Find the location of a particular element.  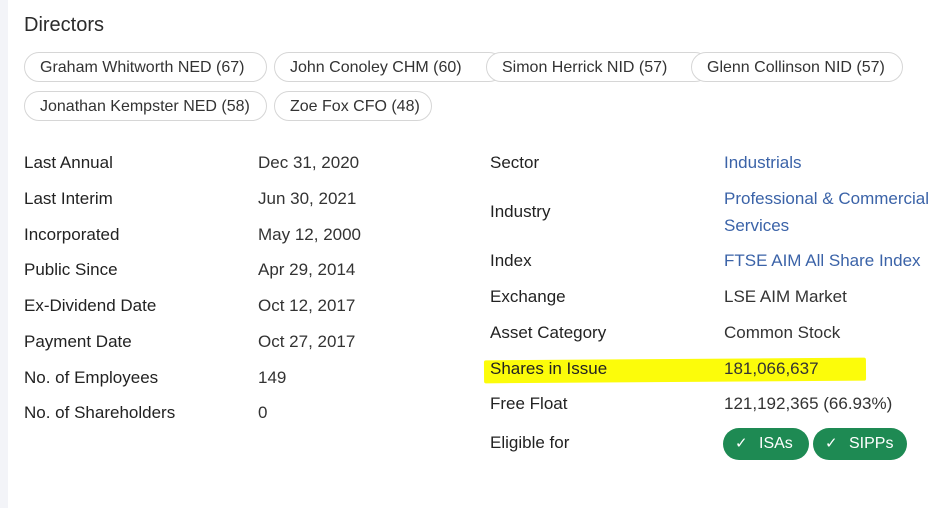

employees-value: 149 is located at coordinates (272, 377).